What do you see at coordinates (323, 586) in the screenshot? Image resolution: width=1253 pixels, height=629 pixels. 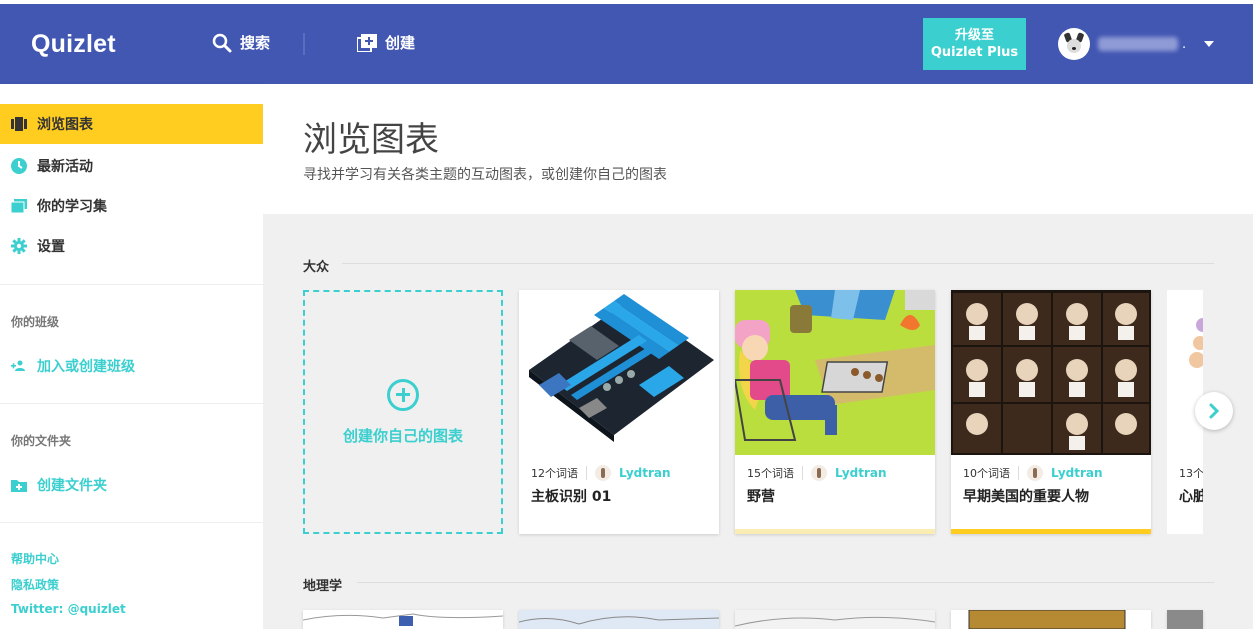 I see `section-title-geography: 地理学` at bounding box center [323, 586].